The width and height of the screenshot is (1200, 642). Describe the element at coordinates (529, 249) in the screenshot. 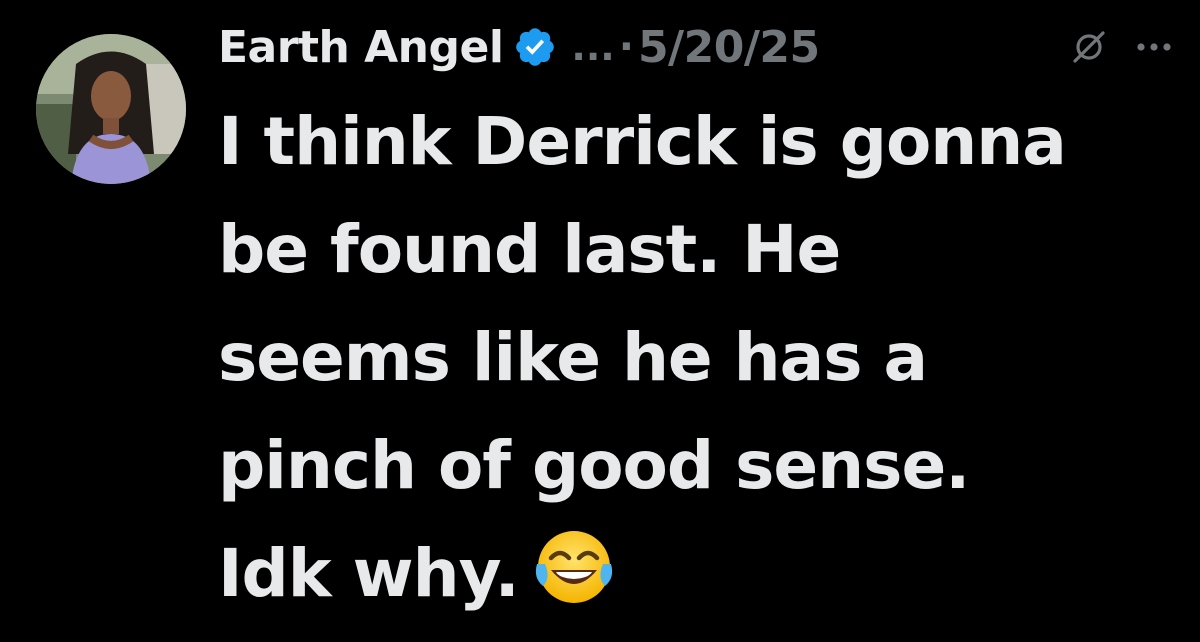

I see `tweet-text-line: be found last. He` at that location.